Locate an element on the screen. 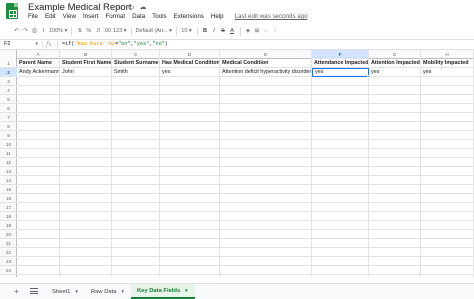  add-sheet-icon: + is located at coordinates (16, 292).